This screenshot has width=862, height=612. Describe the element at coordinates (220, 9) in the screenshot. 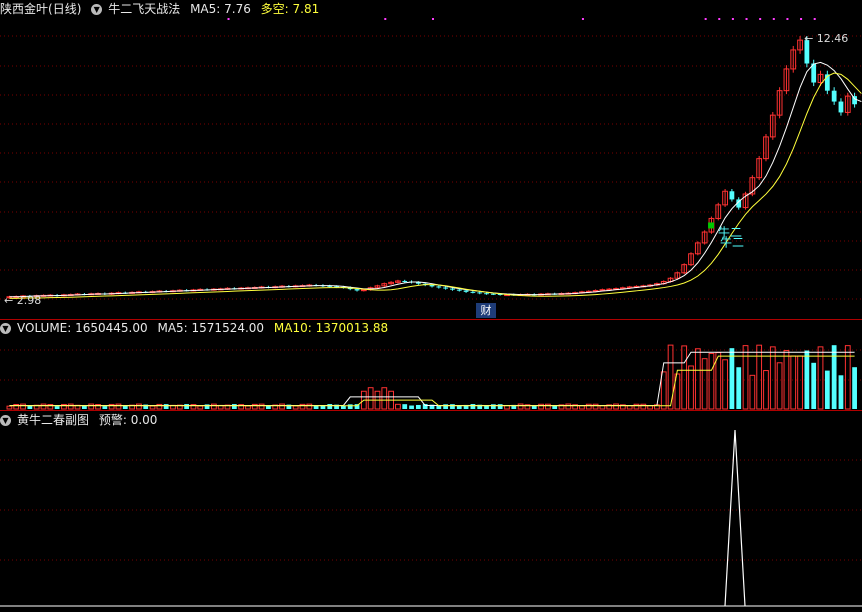

I see `ma5-value: MA5: 7.76` at that location.